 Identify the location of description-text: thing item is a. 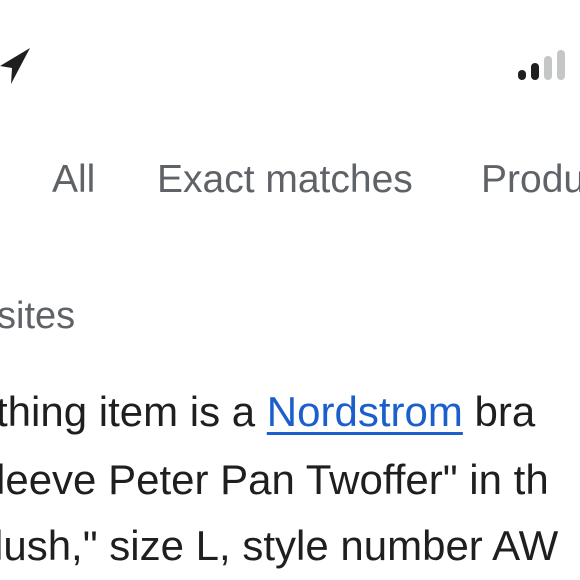
(133, 411).